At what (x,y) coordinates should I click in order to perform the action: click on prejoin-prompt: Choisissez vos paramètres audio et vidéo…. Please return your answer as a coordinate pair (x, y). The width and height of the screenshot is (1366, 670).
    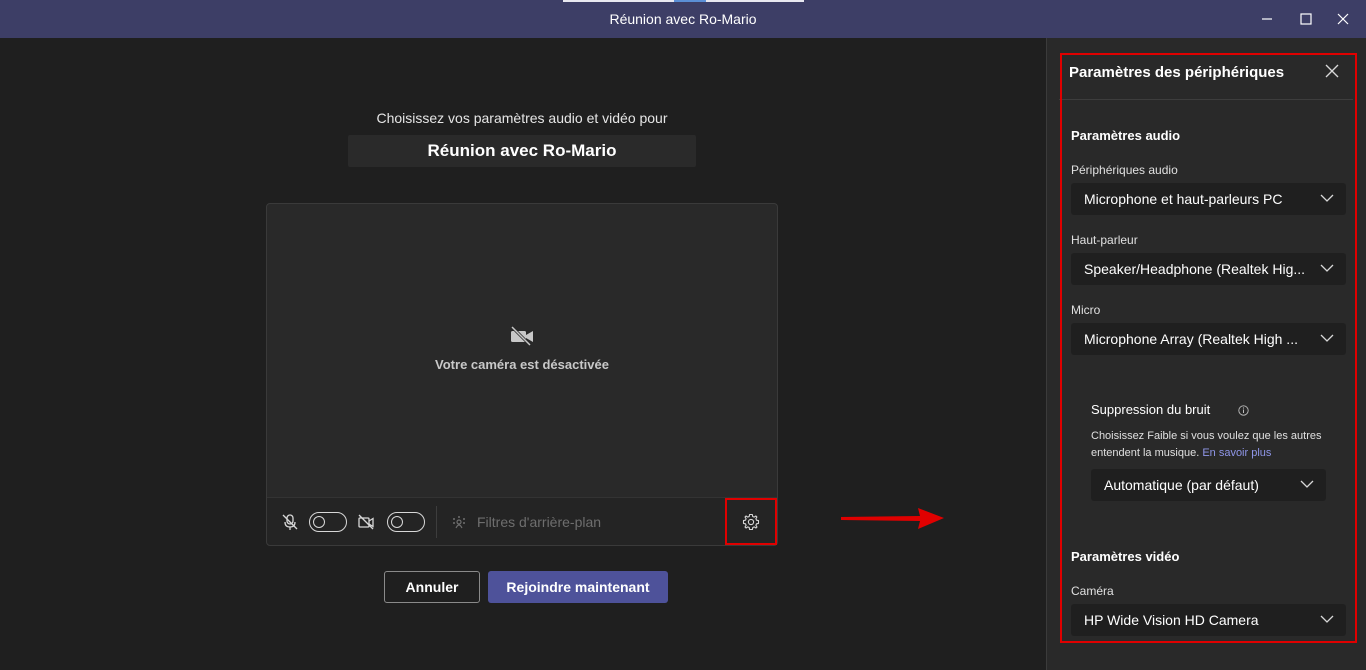
    Looking at the image, I should click on (522, 118).